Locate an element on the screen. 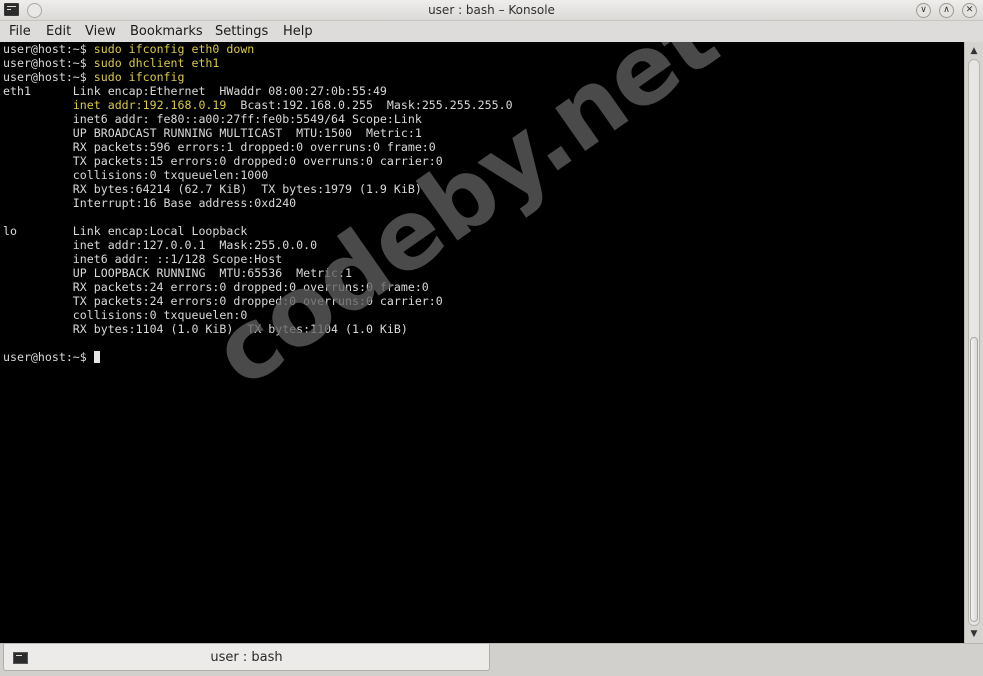 The image size is (983, 676). terminal-line: inet addr:127.0.0.1 Mask:255.0.0.0 is located at coordinates (160, 245).